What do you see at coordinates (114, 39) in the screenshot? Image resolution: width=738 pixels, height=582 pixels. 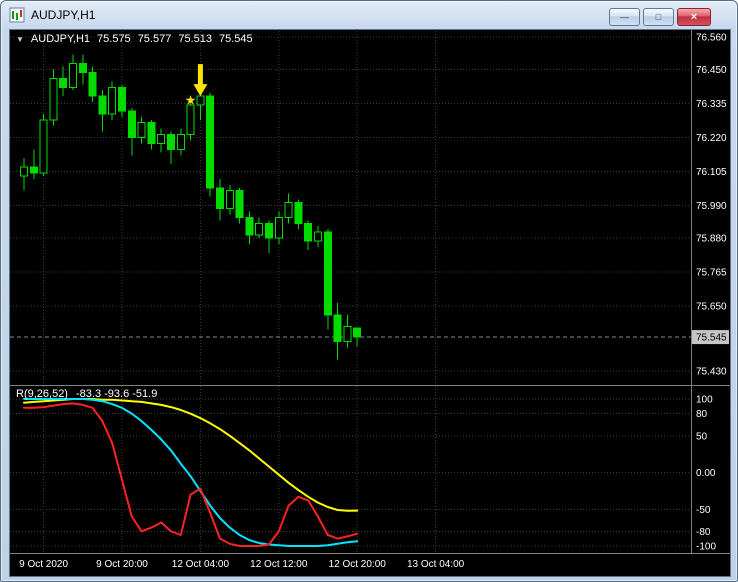 I see `open-value: 75.575` at bounding box center [114, 39].